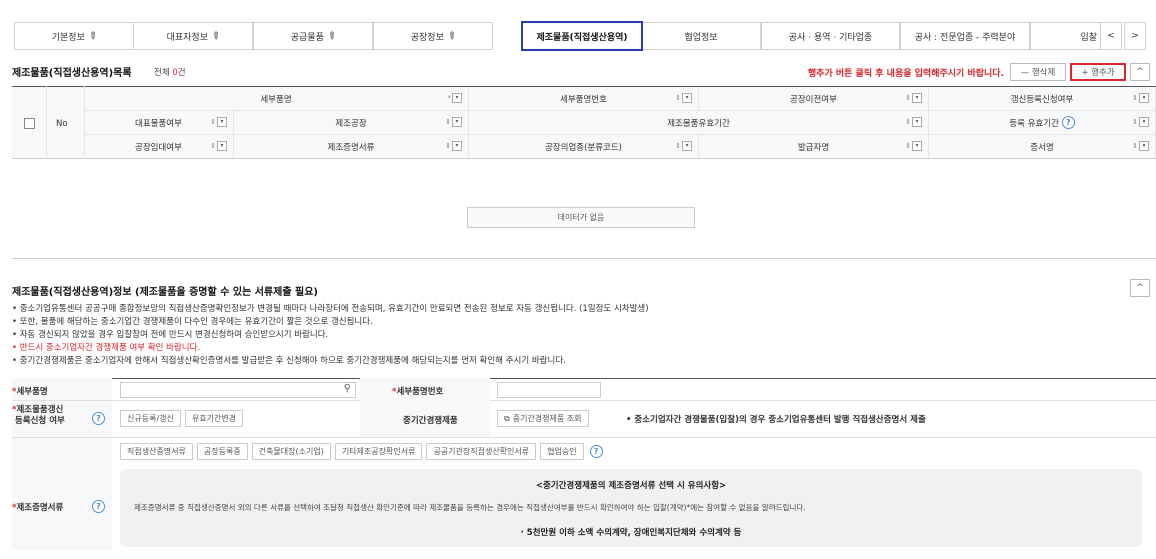 The width and height of the screenshot is (1156, 559). I want to click on col-proof-docs: 제조증명서류 ⇕ ▾, so click(351, 146).